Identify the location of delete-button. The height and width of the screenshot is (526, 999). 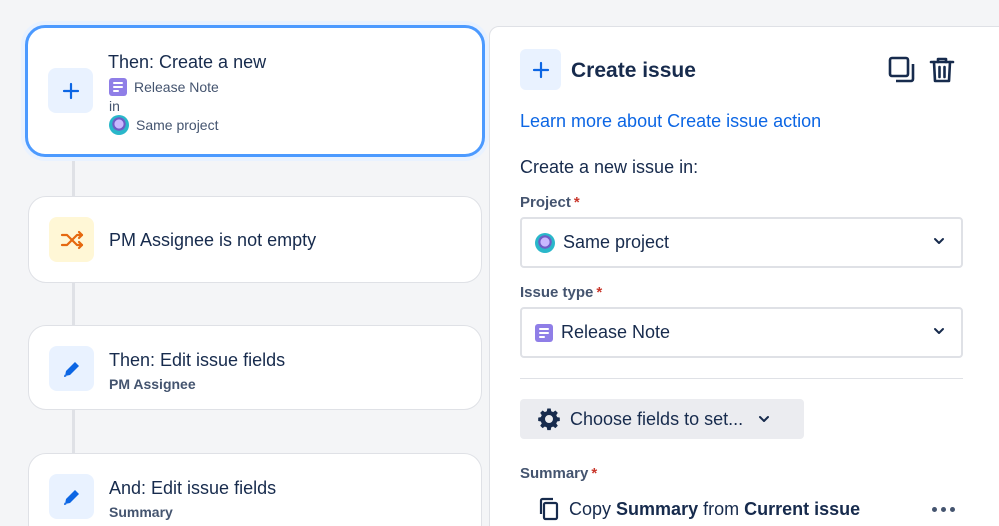
(942, 70).